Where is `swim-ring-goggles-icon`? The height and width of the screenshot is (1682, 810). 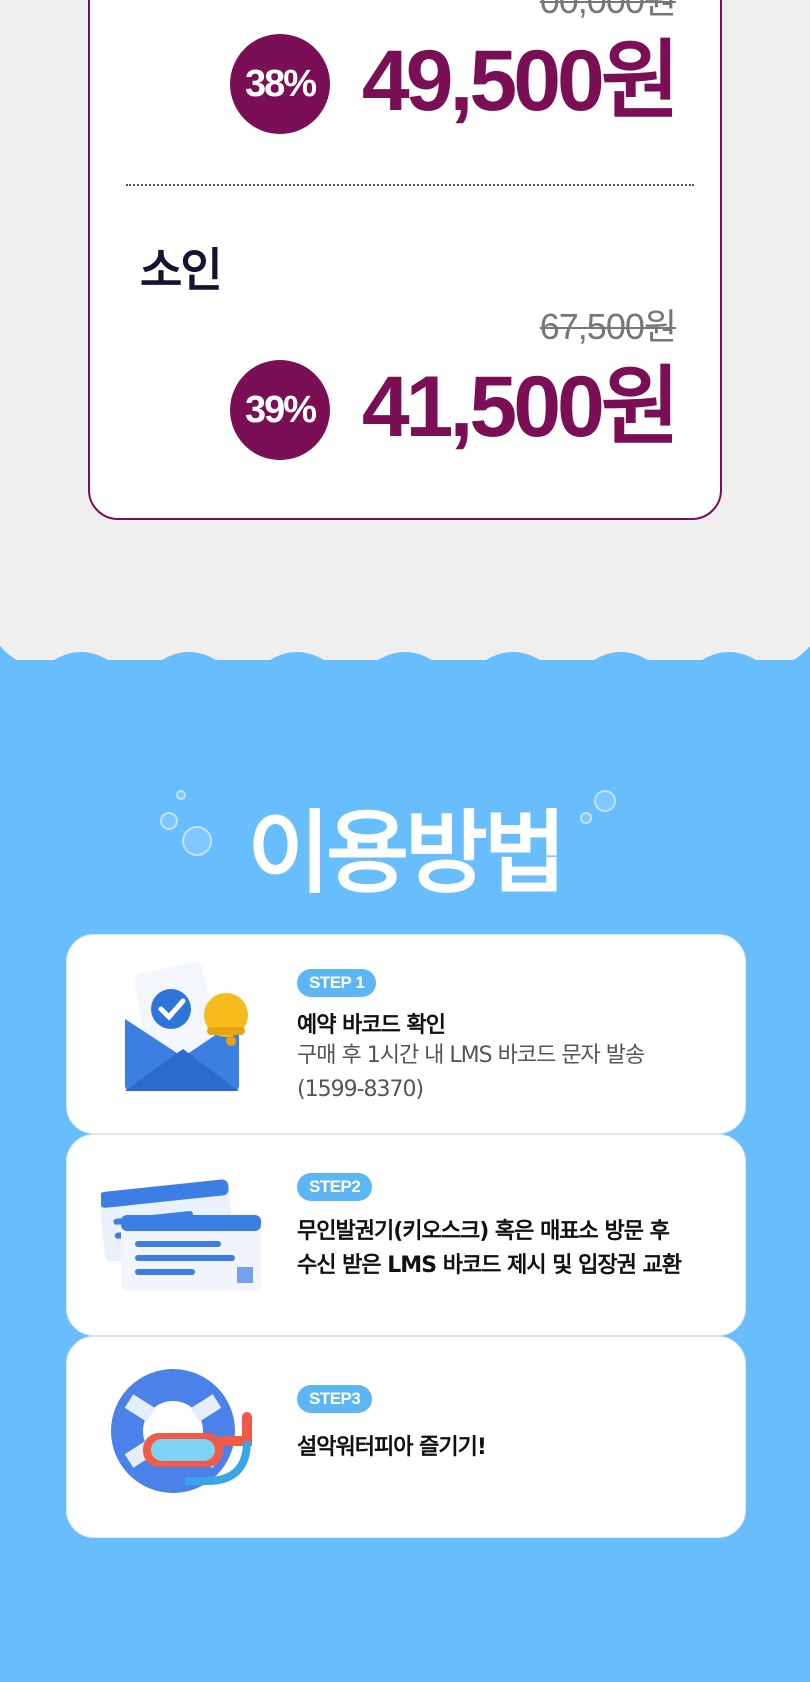
swim-ring-goggles-icon is located at coordinates (187, 1431).